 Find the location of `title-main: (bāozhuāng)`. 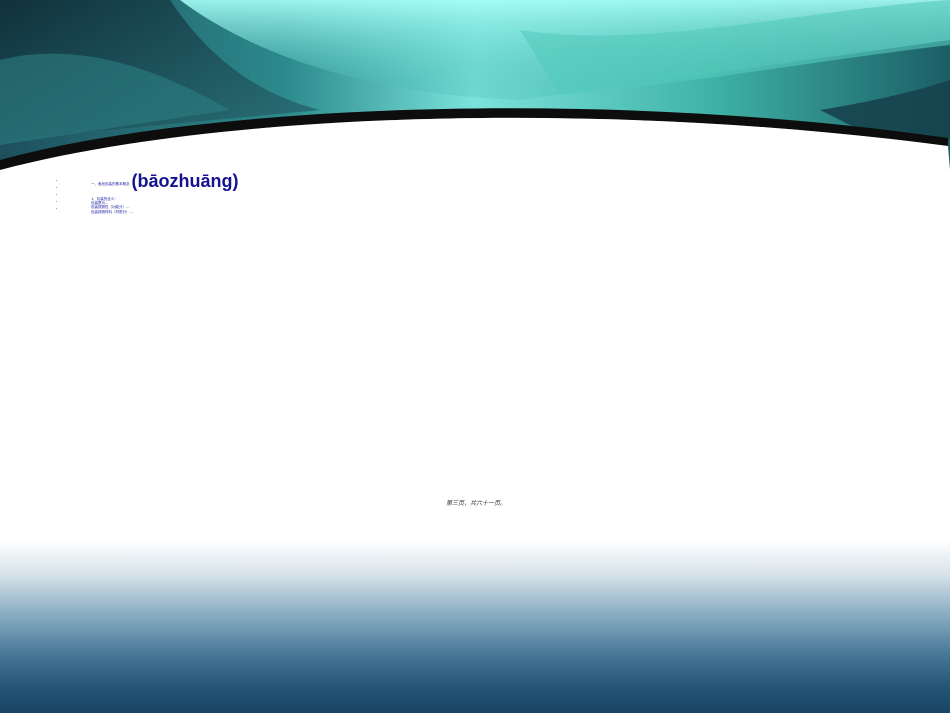

title-main: (bāozhuāng) is located at coordinates (185, 181).